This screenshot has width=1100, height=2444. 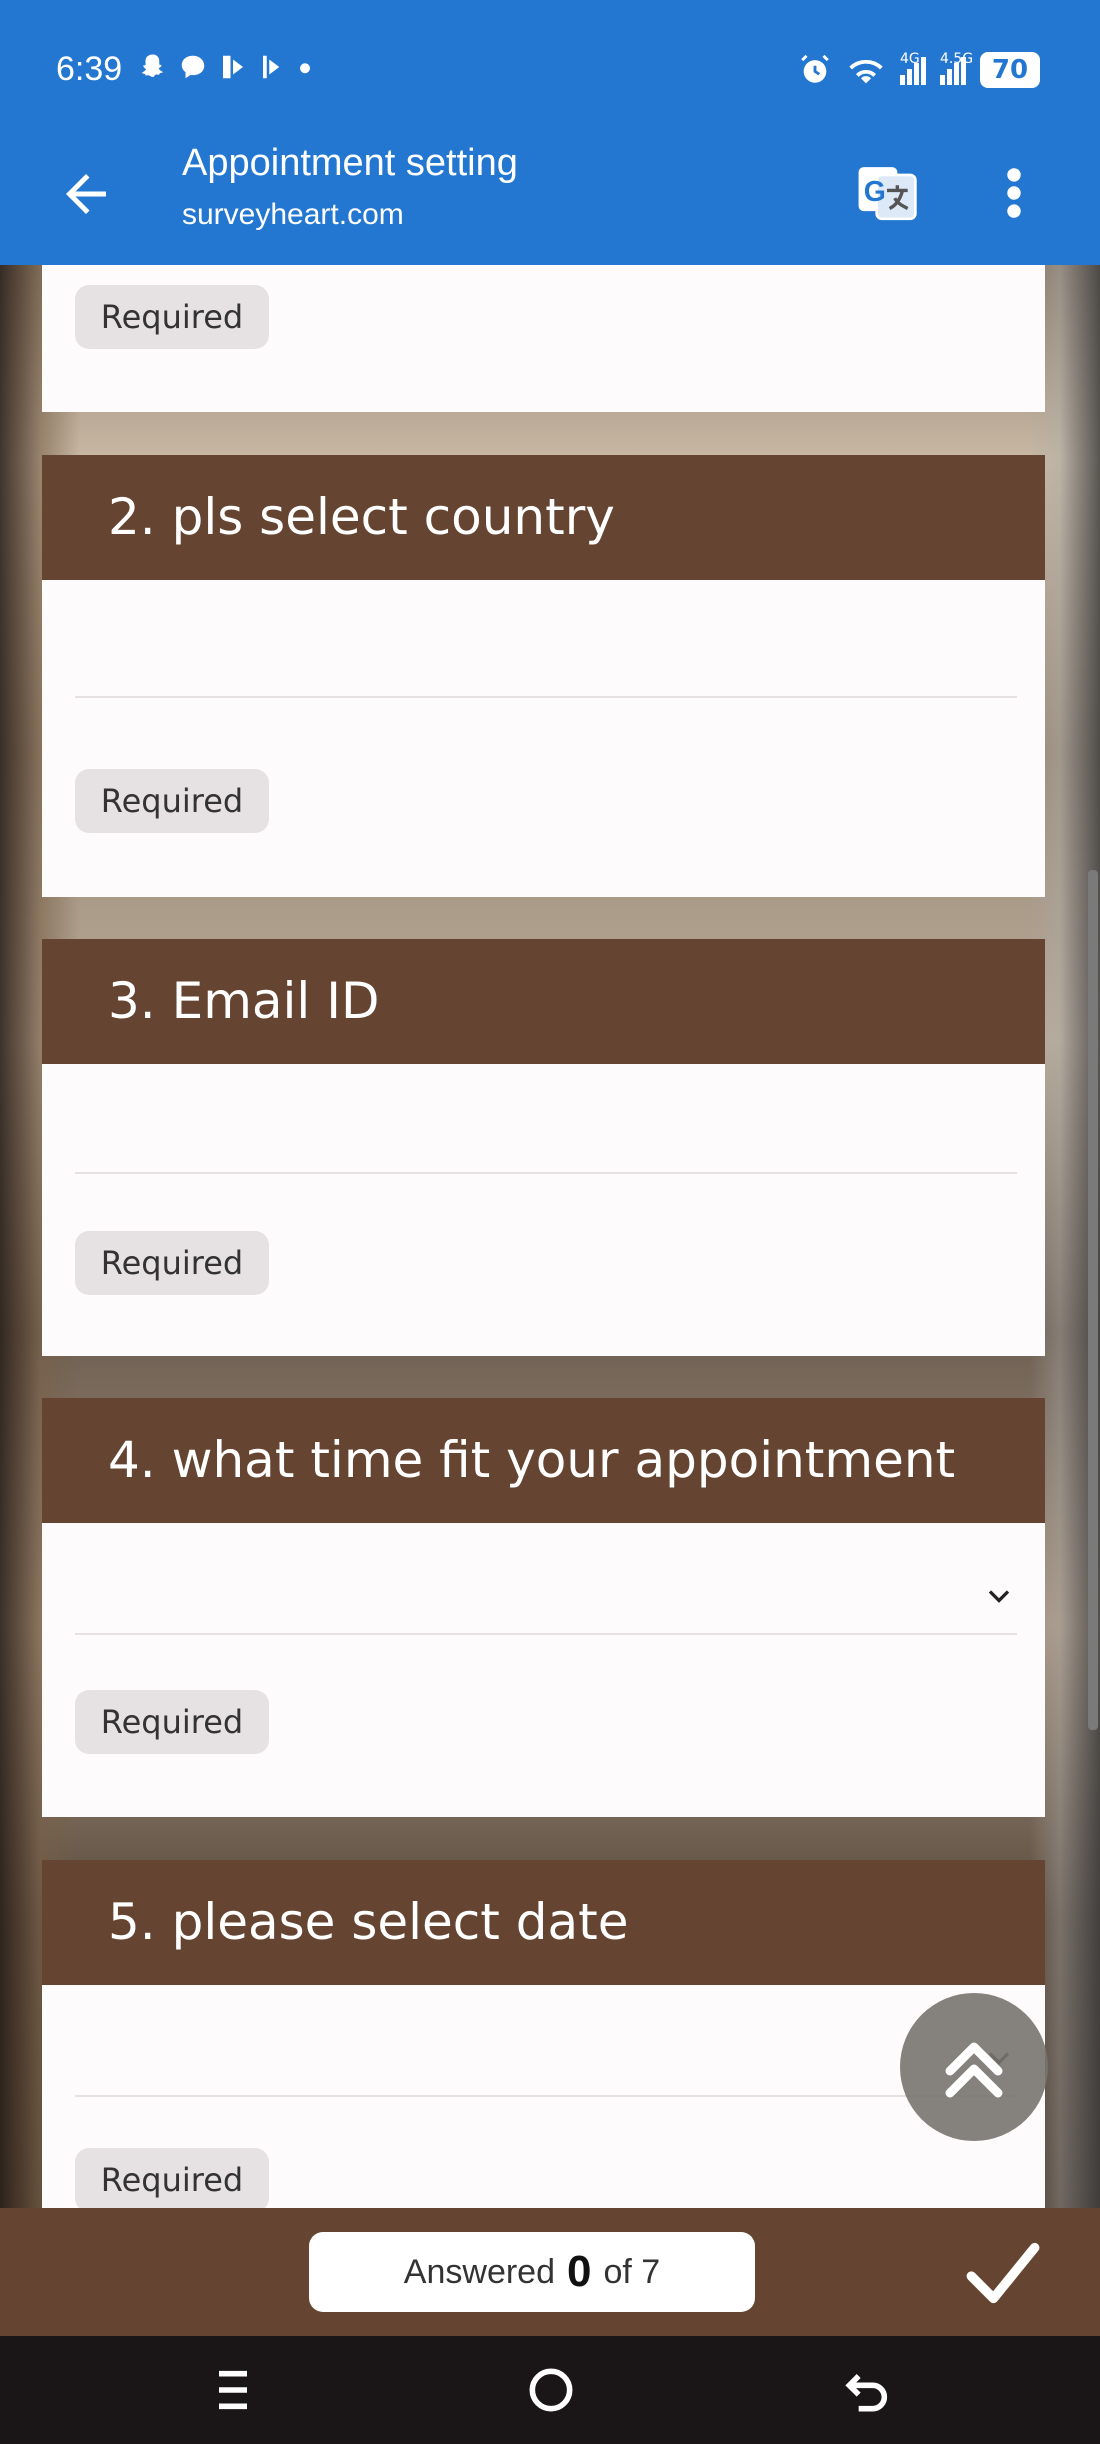 What do you see at coordinates (152, 65) in the screenshot?
I see `snapchat-icon` at bounding box center [152, 65].